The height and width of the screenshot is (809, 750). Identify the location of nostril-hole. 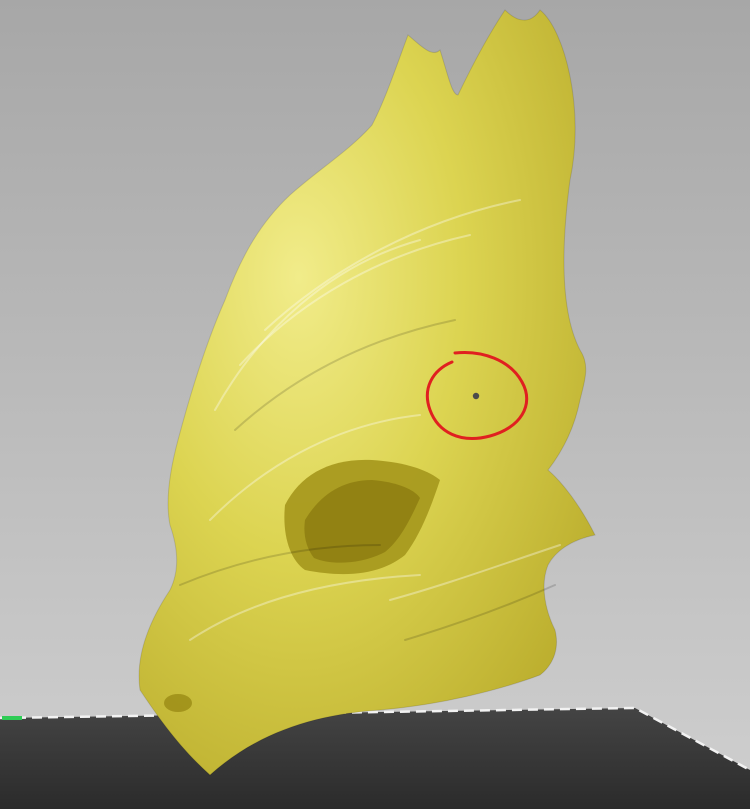
(178, 703).